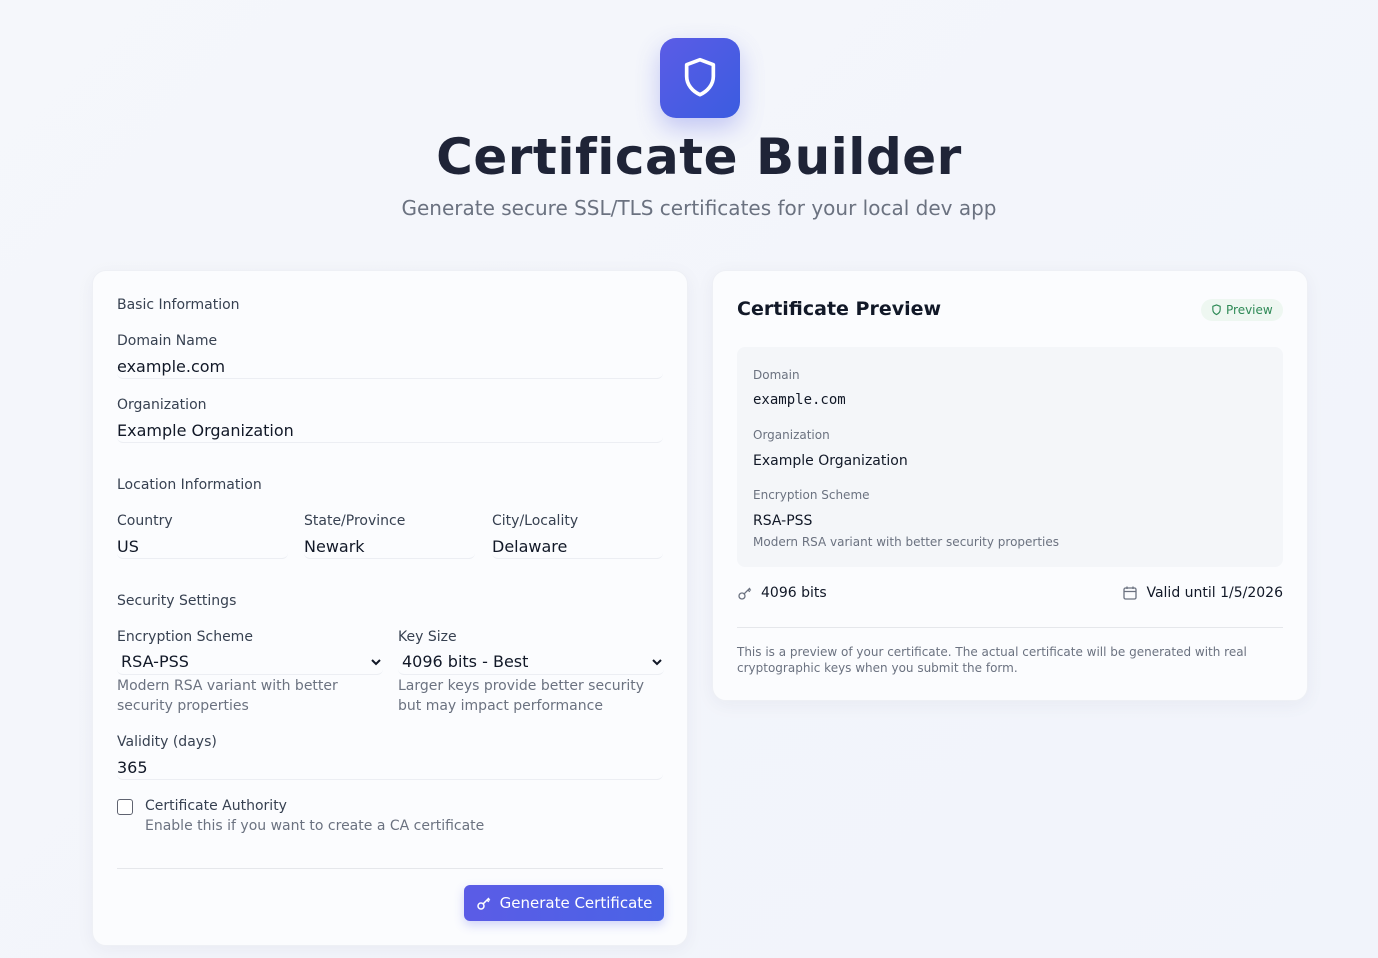 The image size is (1378, 958). I want to click on preview-key-bits: 4096 bits, so click(782, 593).